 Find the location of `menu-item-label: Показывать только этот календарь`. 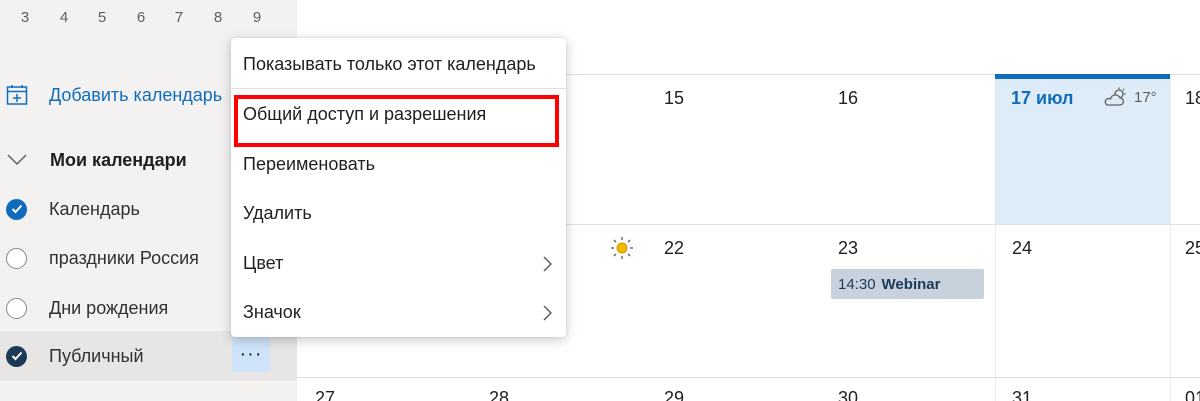

menu-item-label: Показывать только этот календарь is located at coordinates (389, 63).